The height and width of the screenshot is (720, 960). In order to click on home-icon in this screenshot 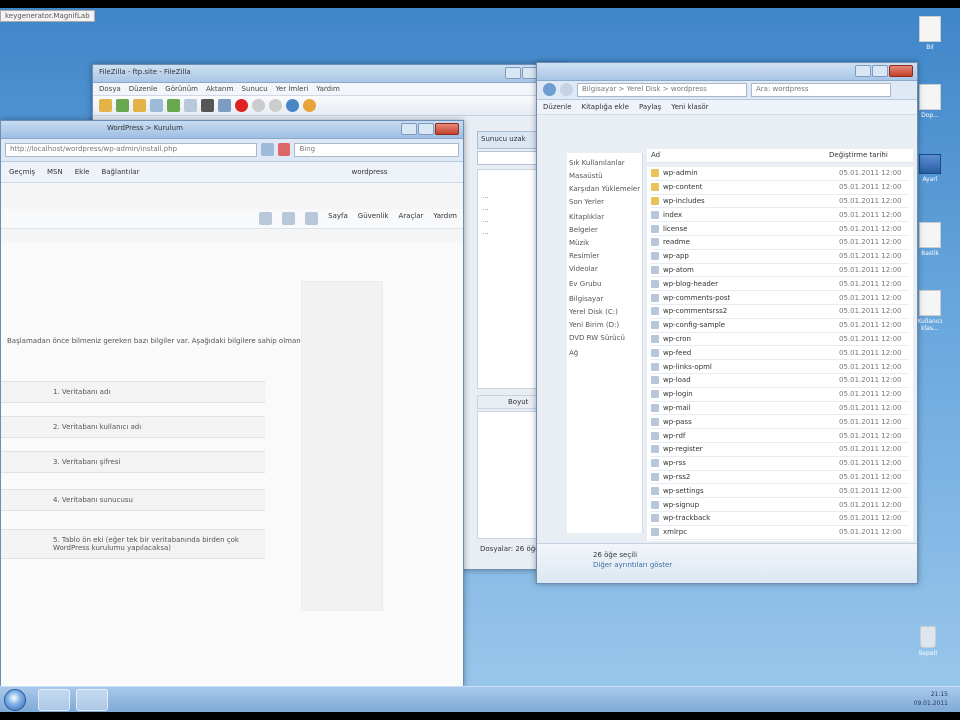, I will do `click(266, 218)`.